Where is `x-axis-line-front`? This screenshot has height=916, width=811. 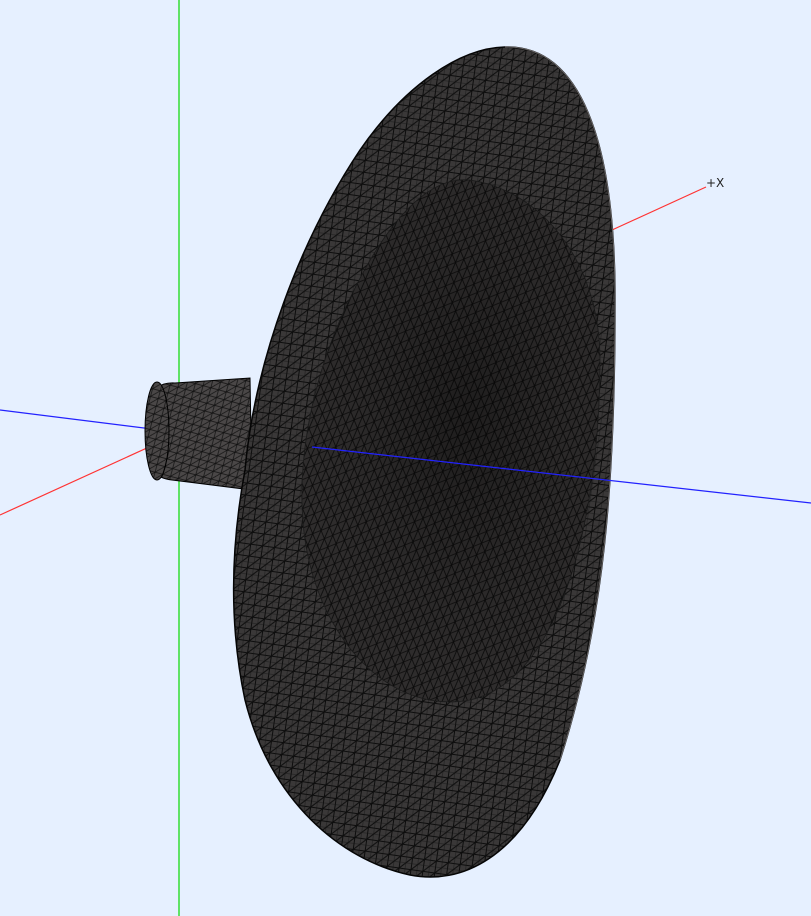
x-axis-line-front is located at coordinates (659, 208).